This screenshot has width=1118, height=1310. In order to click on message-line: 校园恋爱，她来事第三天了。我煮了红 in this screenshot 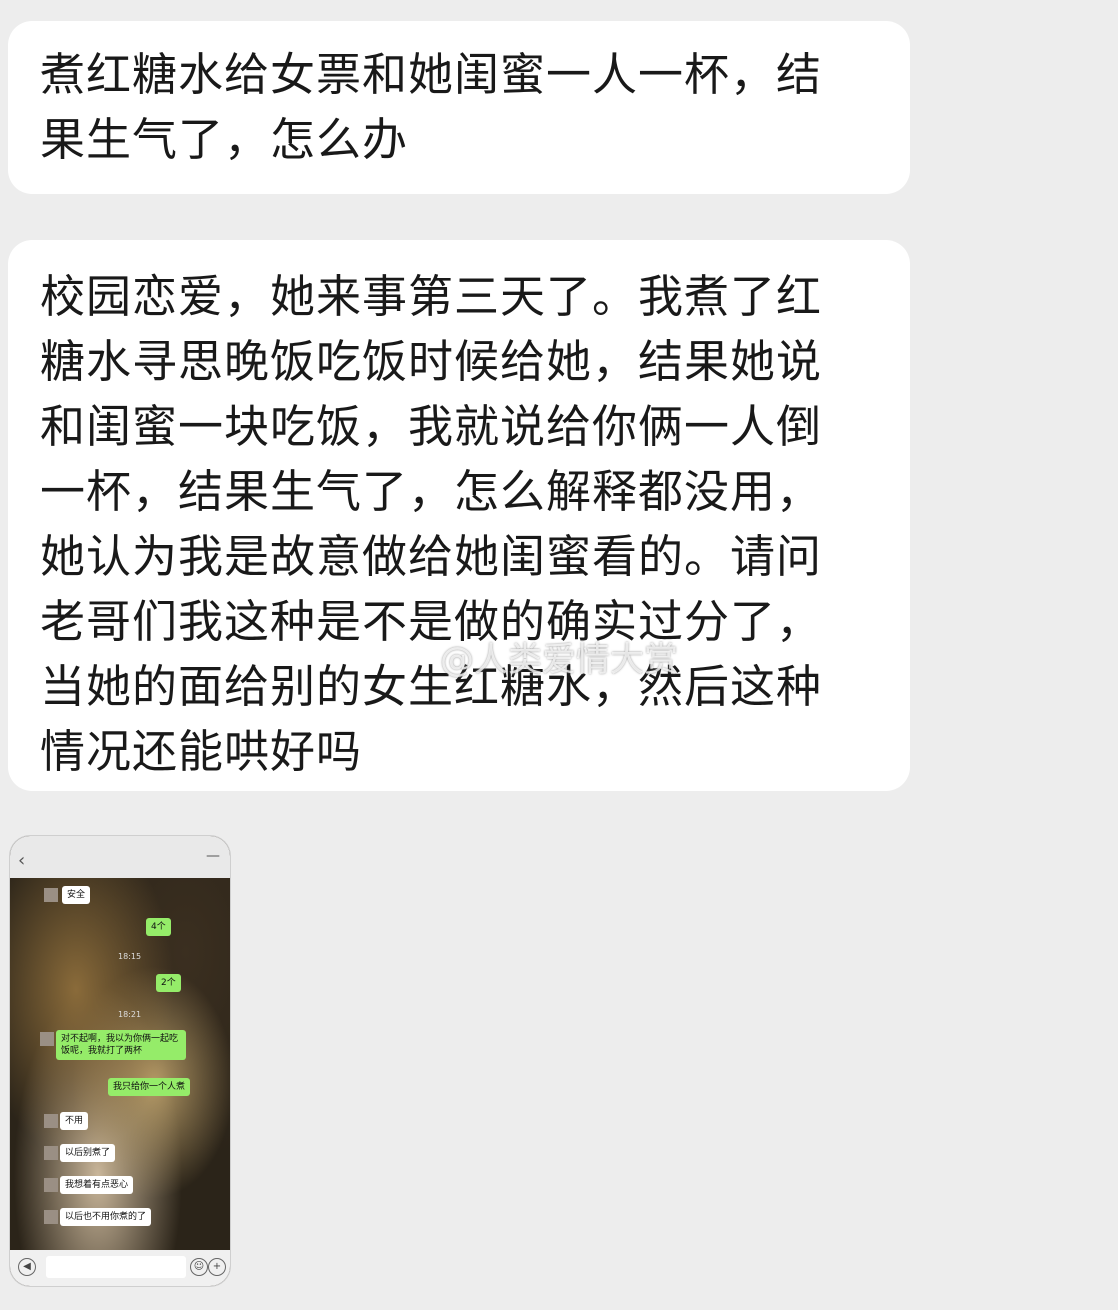, I will do `click(431, 296)`.